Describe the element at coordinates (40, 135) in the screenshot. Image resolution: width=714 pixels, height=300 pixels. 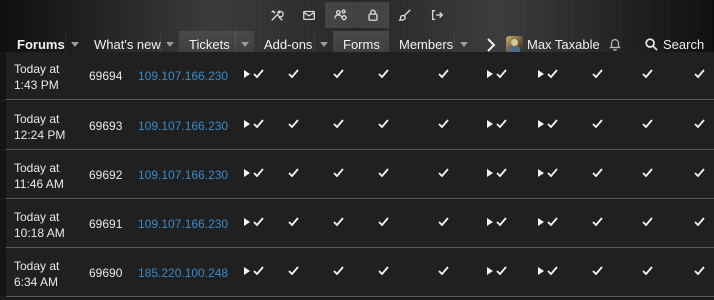
I see `row-time: 12:24 PM` at that location.